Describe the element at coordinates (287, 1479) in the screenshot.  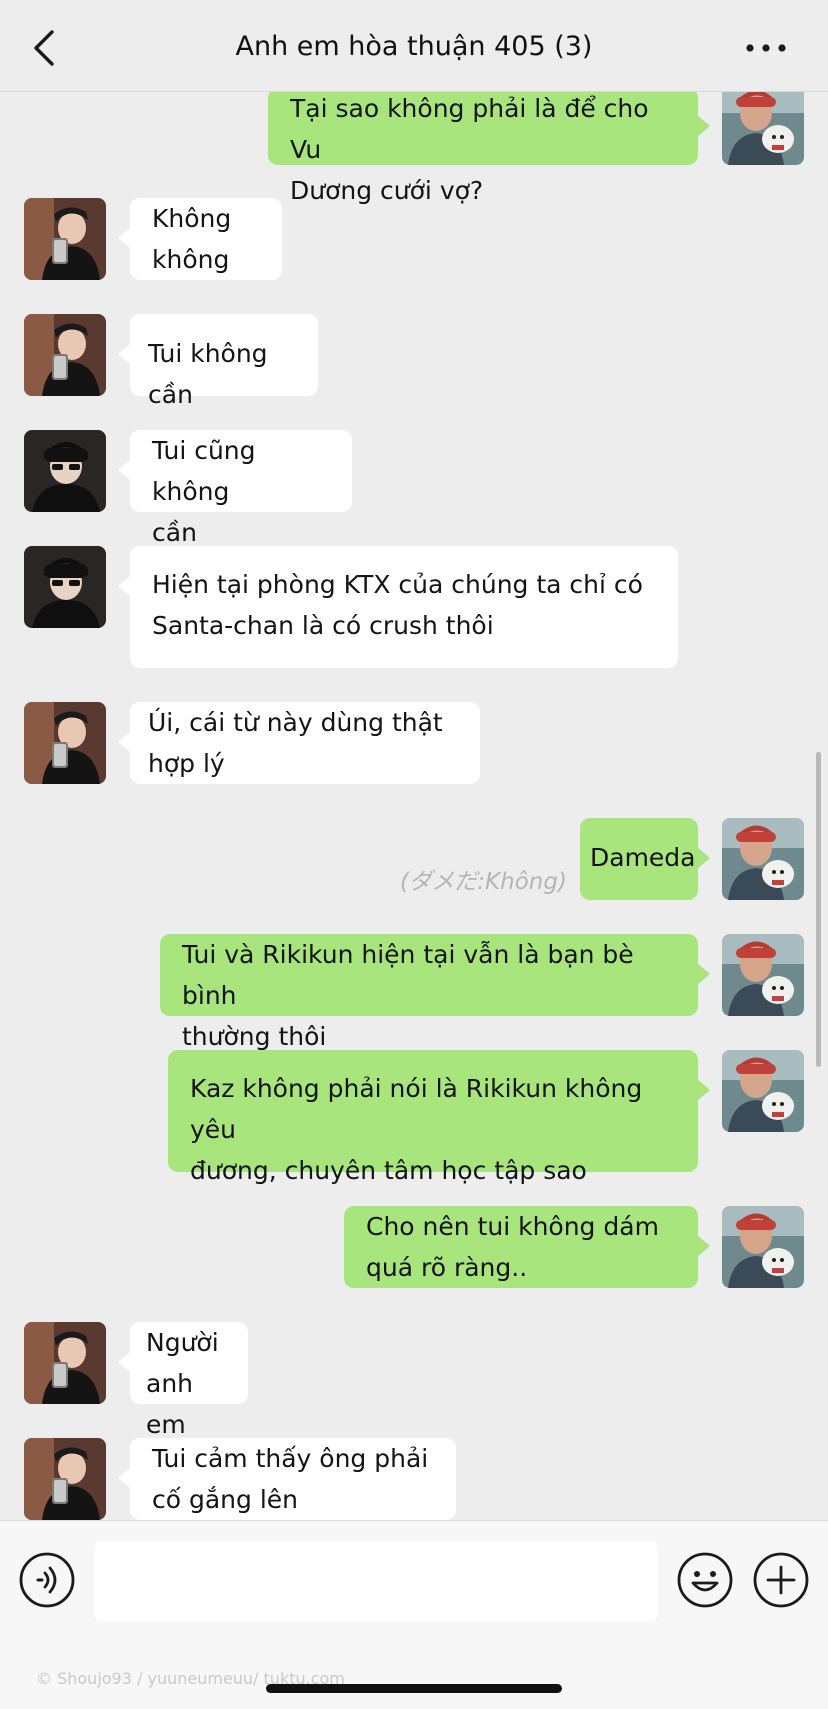
I see `message-bubble-incoming: Tui cảm thấy ông phải cố gắng lên` at that location.